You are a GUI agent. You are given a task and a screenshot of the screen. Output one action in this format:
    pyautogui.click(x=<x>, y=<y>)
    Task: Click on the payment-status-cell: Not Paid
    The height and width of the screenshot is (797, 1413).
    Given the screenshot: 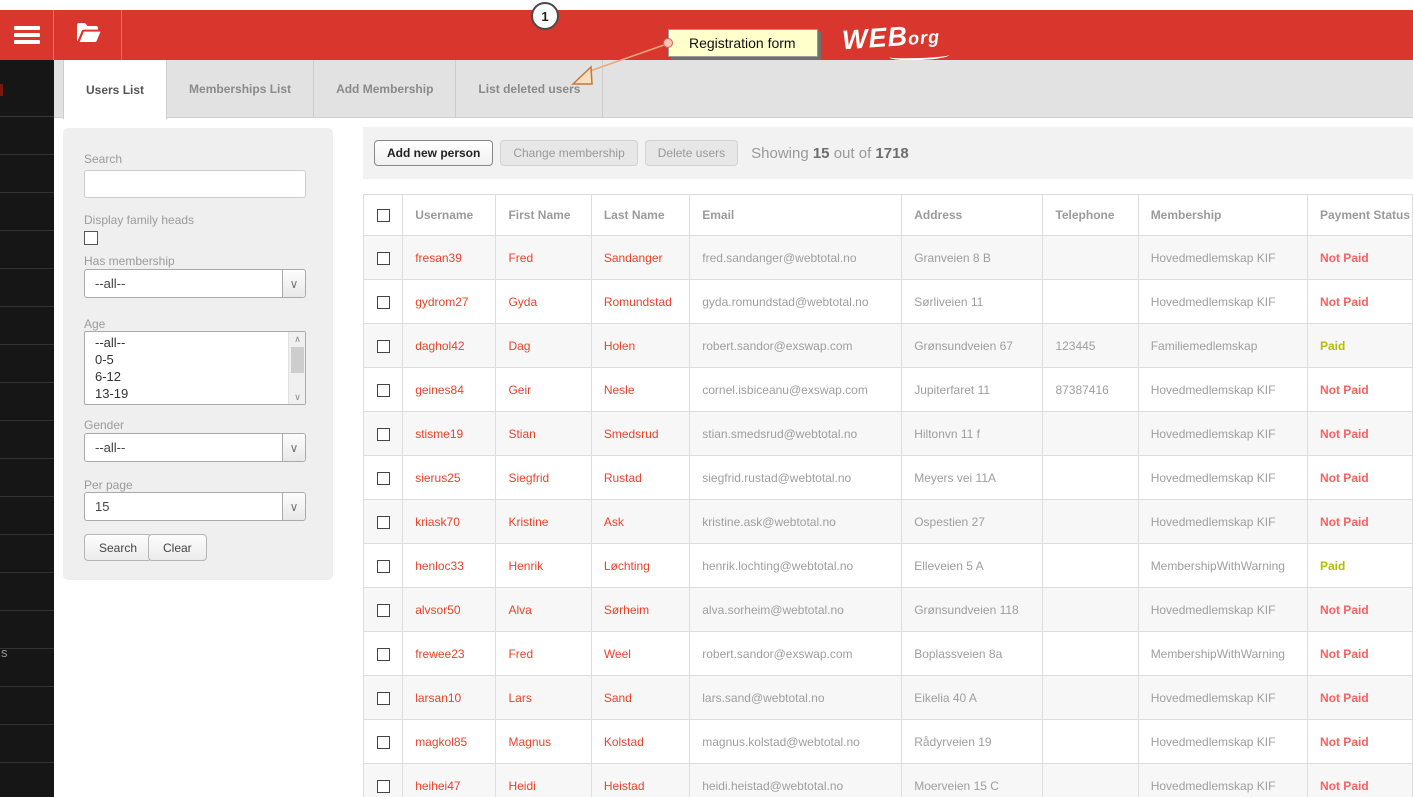 What is the action you would take?
    pyautogui.click(x=1359, y=433)
    